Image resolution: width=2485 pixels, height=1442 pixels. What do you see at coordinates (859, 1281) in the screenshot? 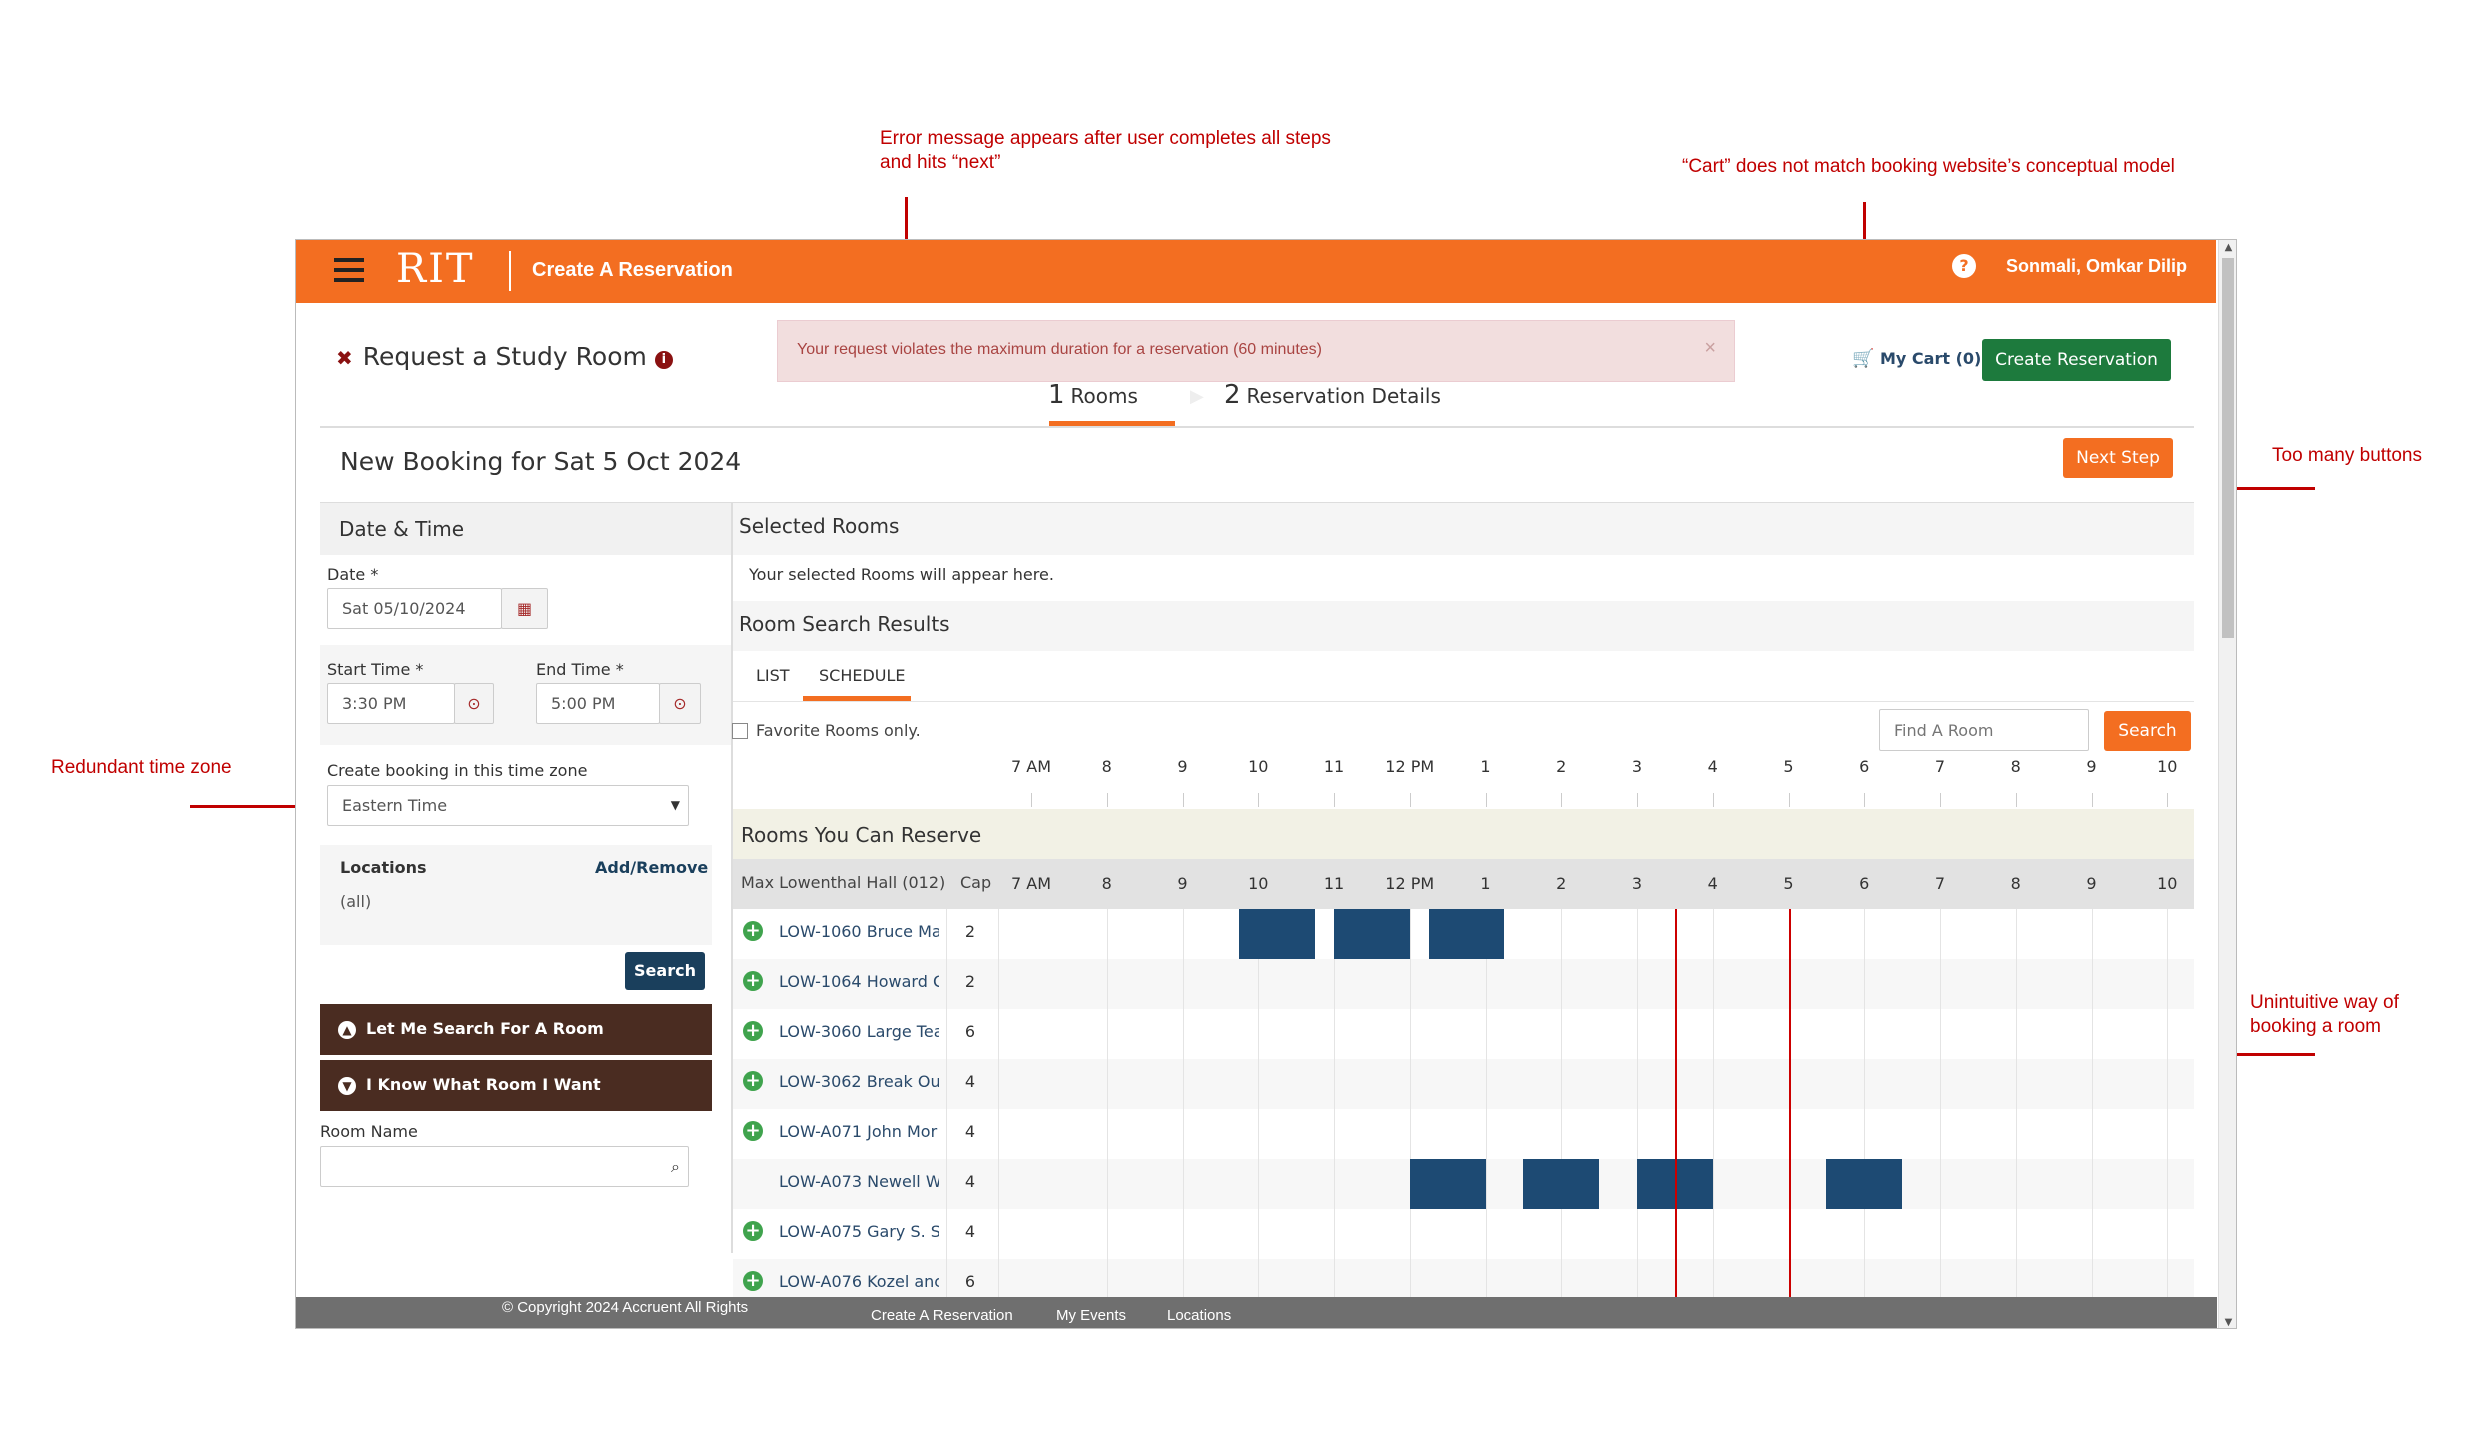
I see `room-name-link: LOW-A076 Kozel anc` at bounding box center [859, 1281].